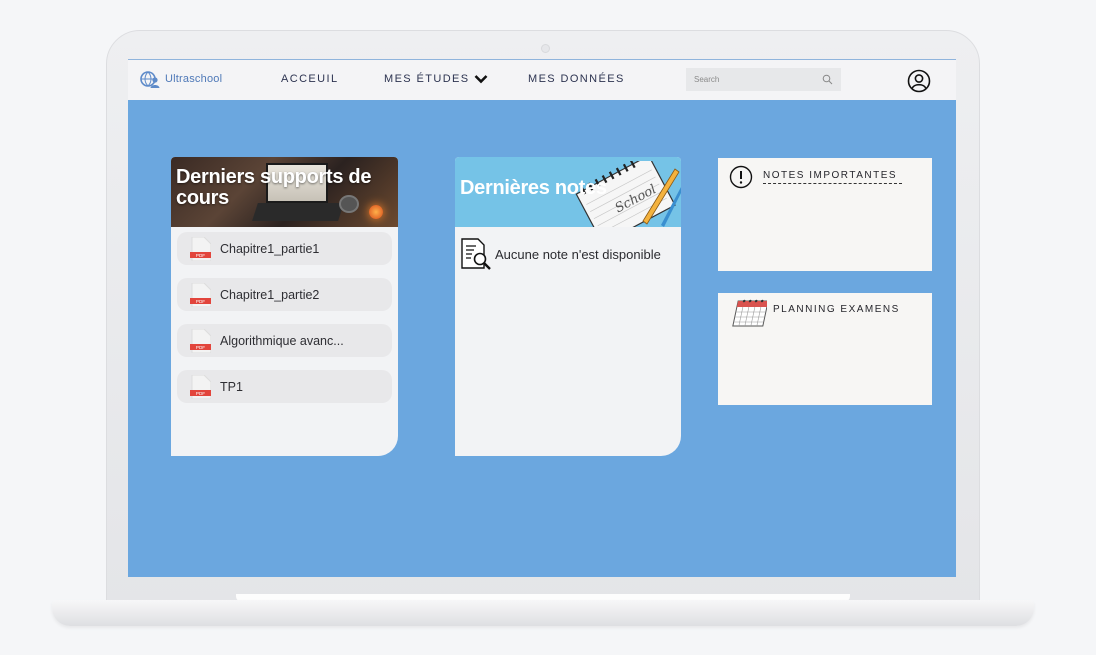 The image size is (1096, 655). Describe the element at coordinates (832, 177) in the screenshot. I see `important-notes-title: NOTES IMPORTANTES` at that location.